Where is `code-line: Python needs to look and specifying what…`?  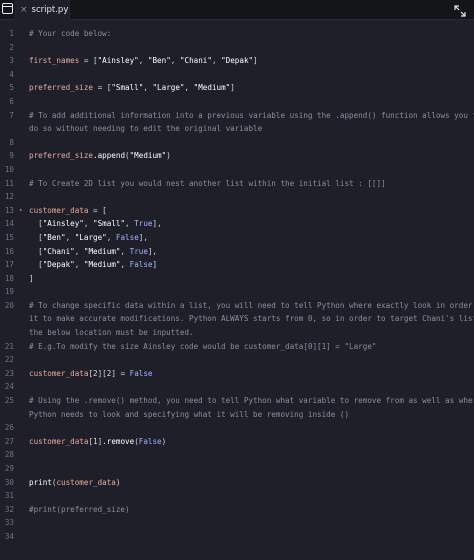 code-line: Python needs to look and specifying what… is located at coordinates (237, 415).